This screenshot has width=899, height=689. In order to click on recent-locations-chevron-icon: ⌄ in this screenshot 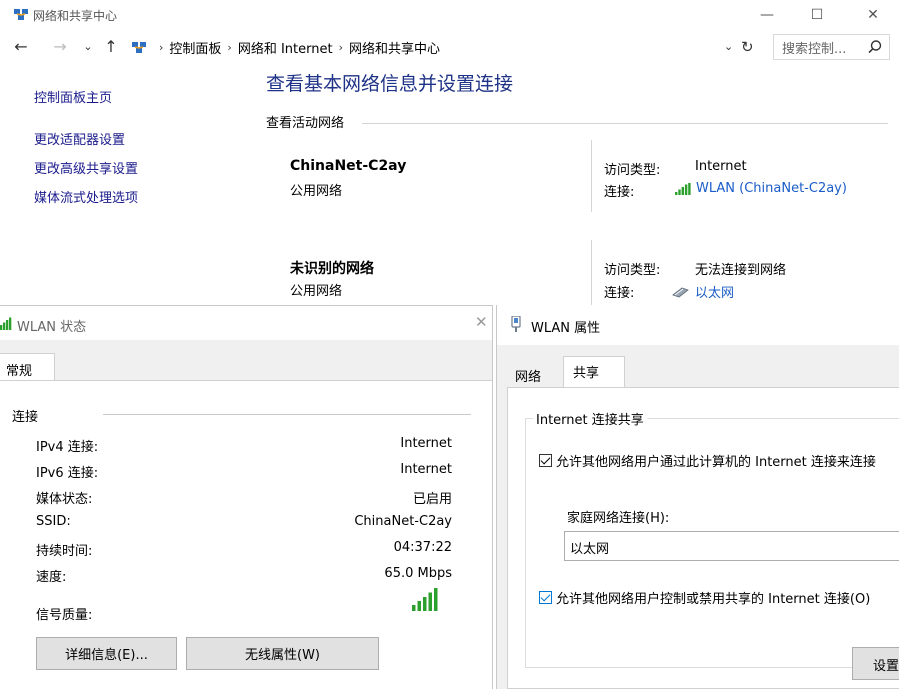, I will do `click(88, 47)`.